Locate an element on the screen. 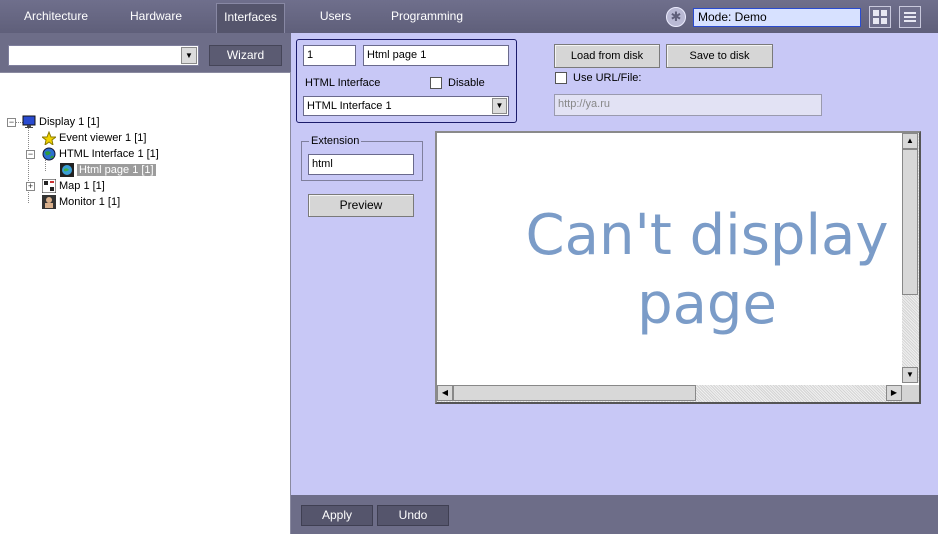 The width and height of the screenshot is (938, 534). extension-field: html is located at coordinates (361, 164).